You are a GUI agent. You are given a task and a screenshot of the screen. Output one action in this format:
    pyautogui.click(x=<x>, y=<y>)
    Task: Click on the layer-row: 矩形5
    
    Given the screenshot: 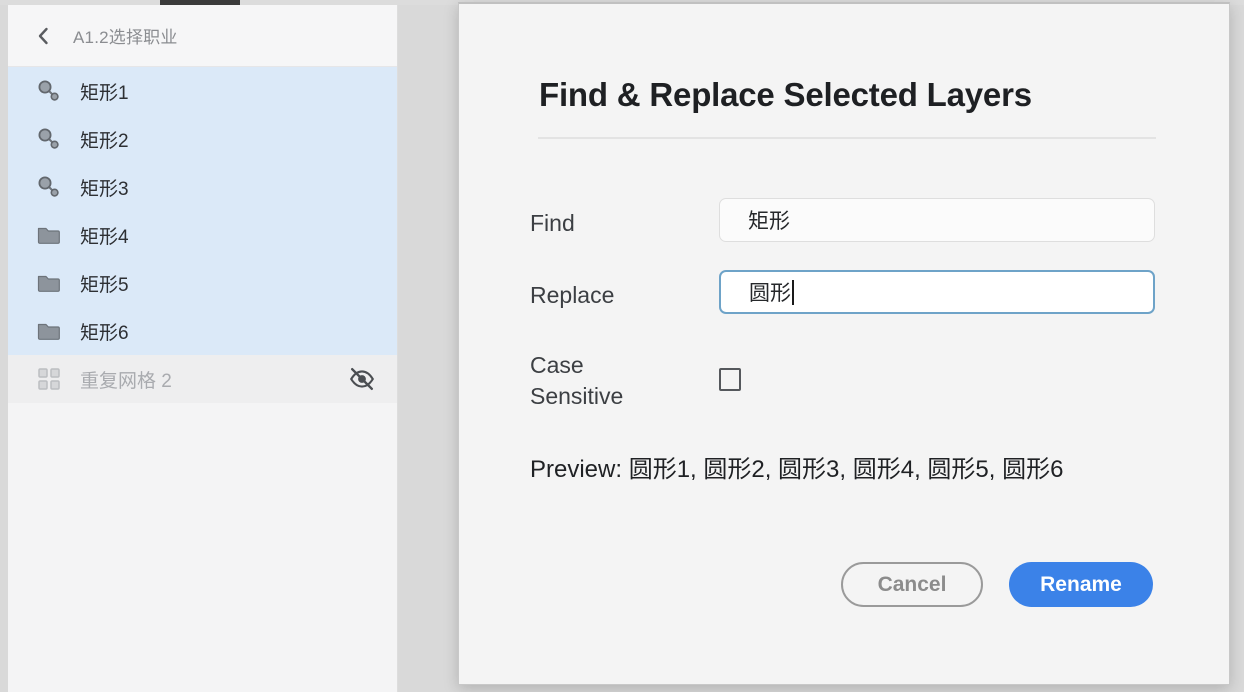 What is the action you would take?
    pyautogui.click(x=202, y=283)
    